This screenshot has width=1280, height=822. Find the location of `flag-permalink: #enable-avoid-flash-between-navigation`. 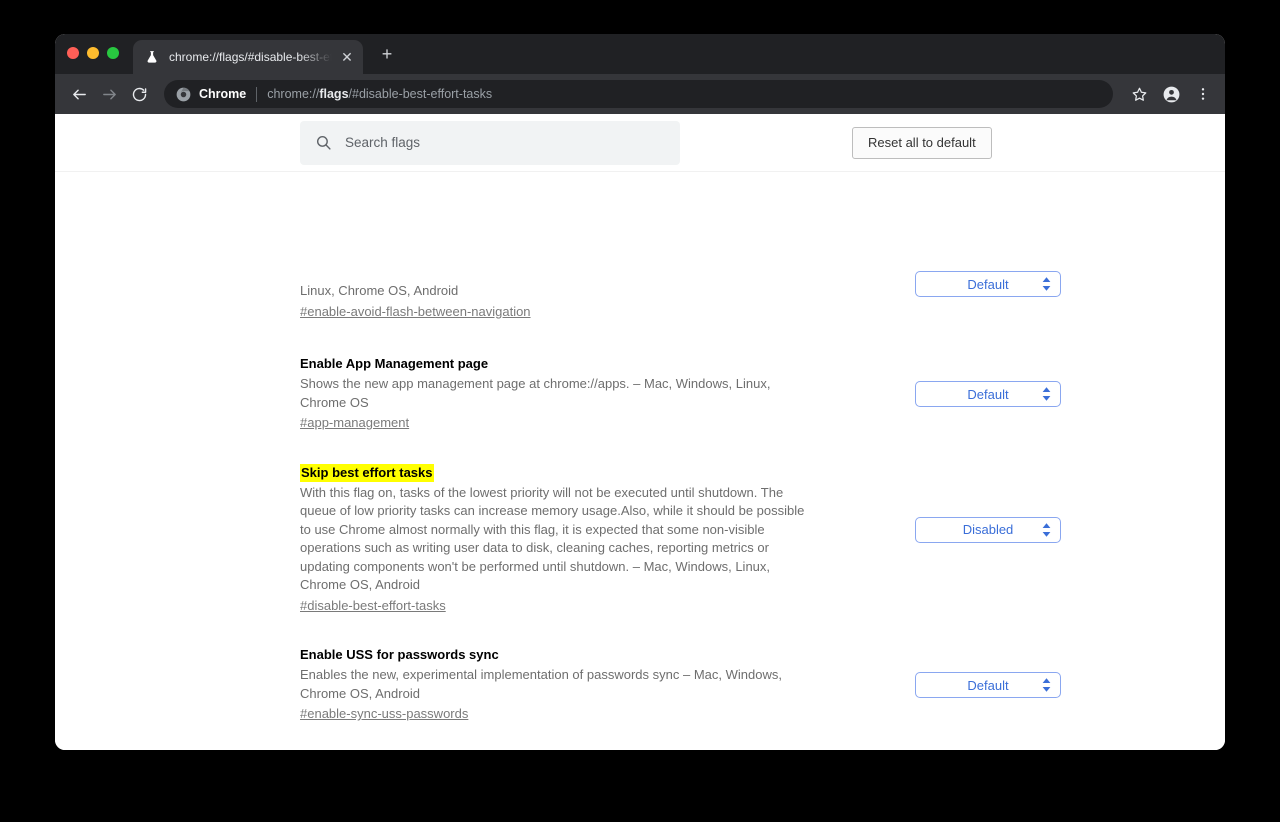

flag-permalink: #enable-avoid-flash-between-navigation is located at coordinates (415, 312).